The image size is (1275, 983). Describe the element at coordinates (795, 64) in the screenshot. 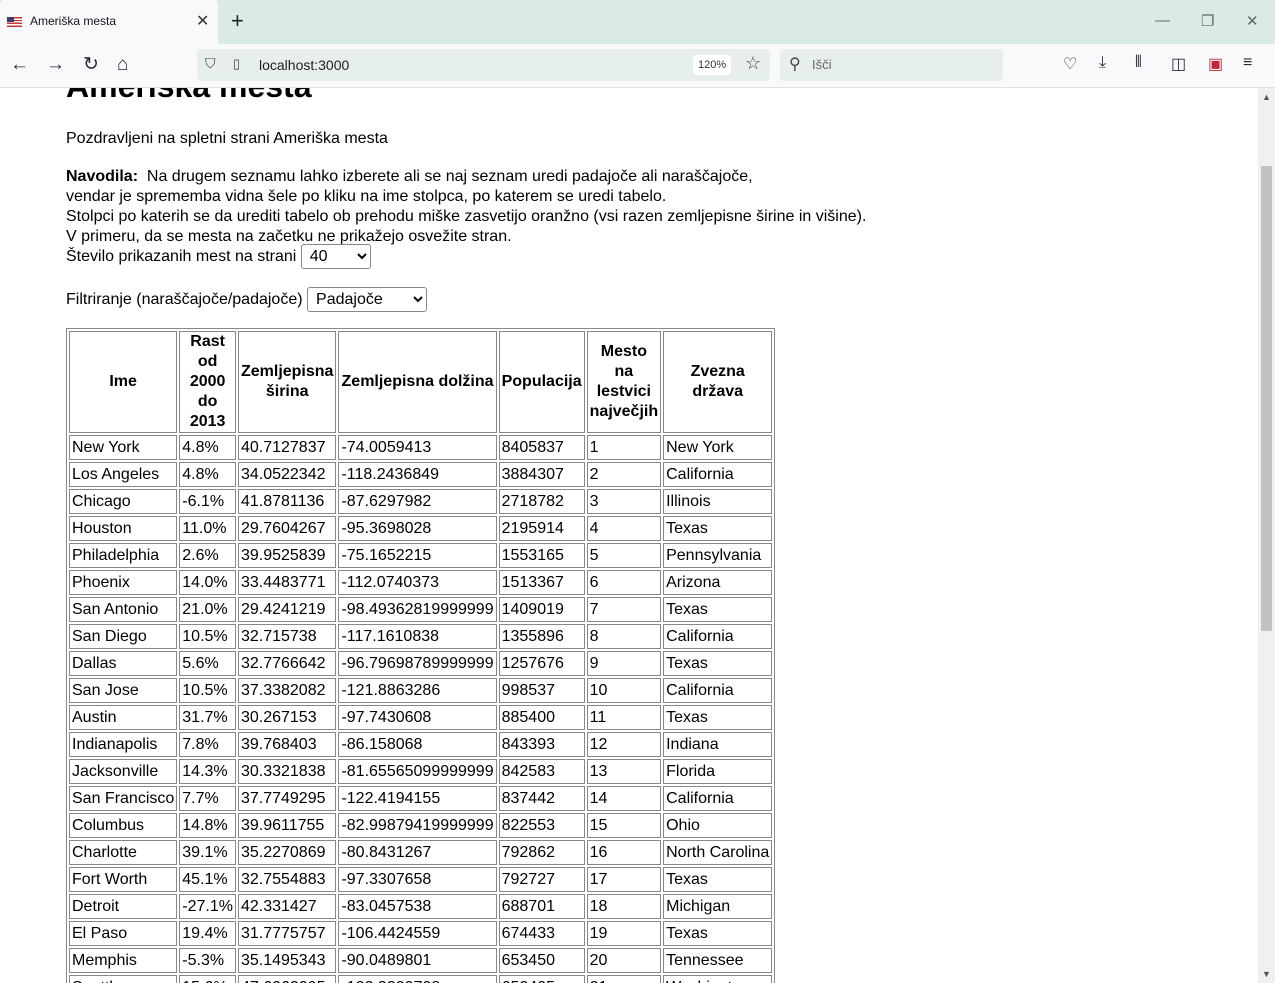

I see `search-icon: ⚲` at that location.